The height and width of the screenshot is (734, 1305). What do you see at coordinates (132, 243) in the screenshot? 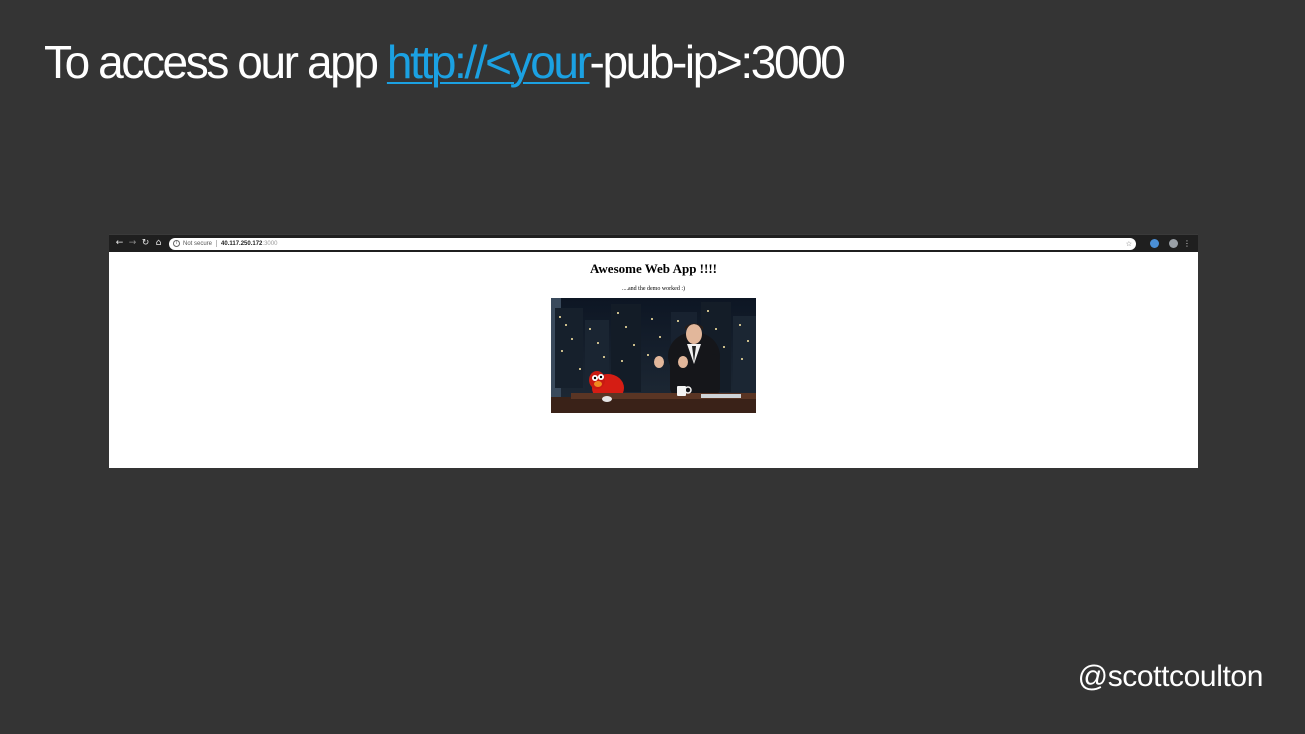
I see `forward-arrow-icon: →` at bounding box center [132, 243].